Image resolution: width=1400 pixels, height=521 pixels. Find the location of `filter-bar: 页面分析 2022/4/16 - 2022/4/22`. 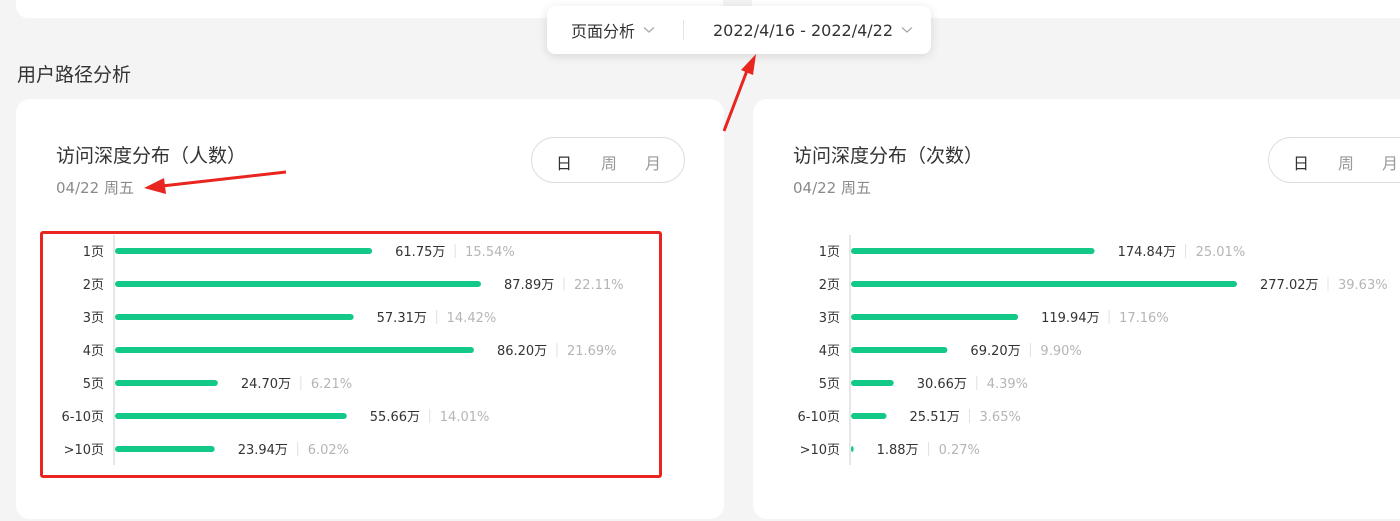

filter-bar: 页面分析 2022/4/16 - 2022/4/22 is located at coordinates (739, 30).